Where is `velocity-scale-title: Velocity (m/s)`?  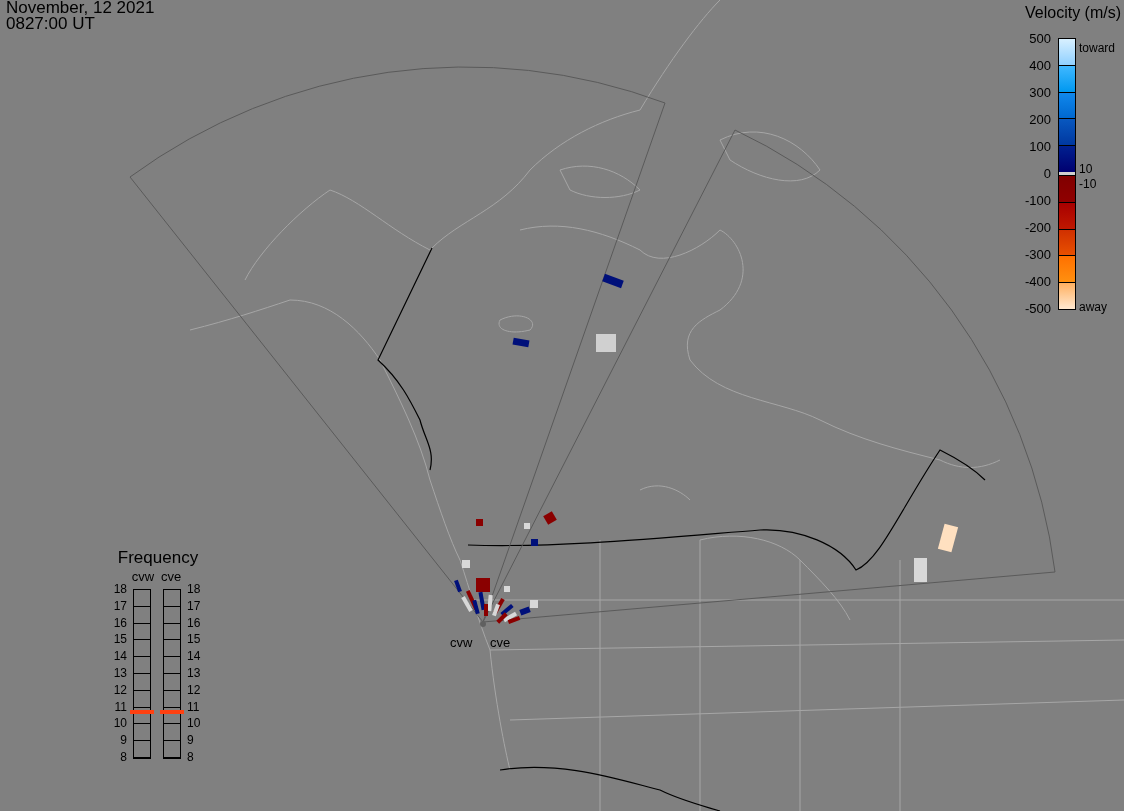
velocity-scale-title: Velocity (m/s) is located at coordinates (1073, 13).